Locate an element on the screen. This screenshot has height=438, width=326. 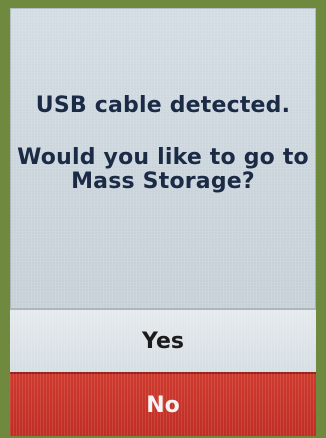
dialog-title: USB cable detected. is located at coordinates (163, 105).